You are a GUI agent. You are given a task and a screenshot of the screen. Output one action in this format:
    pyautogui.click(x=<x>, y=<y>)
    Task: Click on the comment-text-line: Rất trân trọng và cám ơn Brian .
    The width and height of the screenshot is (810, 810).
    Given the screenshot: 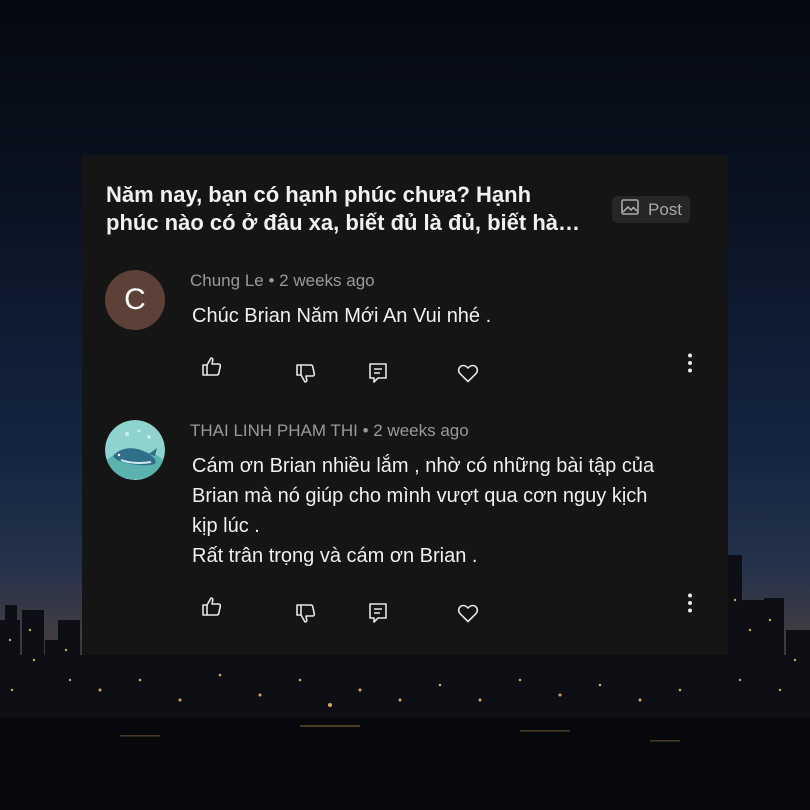 What is the action you would take?
    pyautogui.click(x=335, y=556)
    